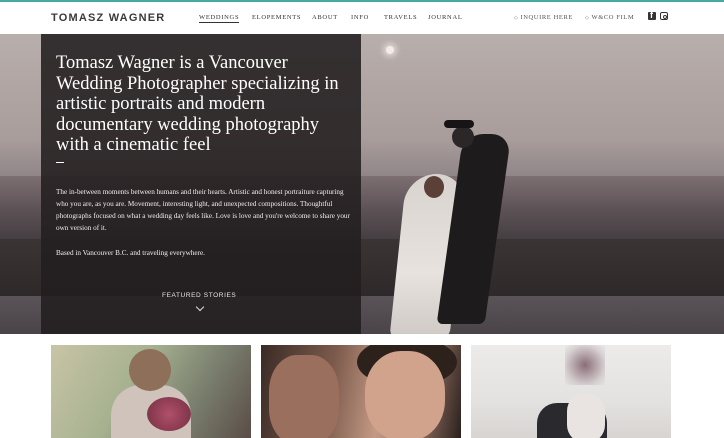 This screenshot has width=724, height=438. I want to click on inquire-link: ◇ INQUIRE HERE, so click(543, 17).